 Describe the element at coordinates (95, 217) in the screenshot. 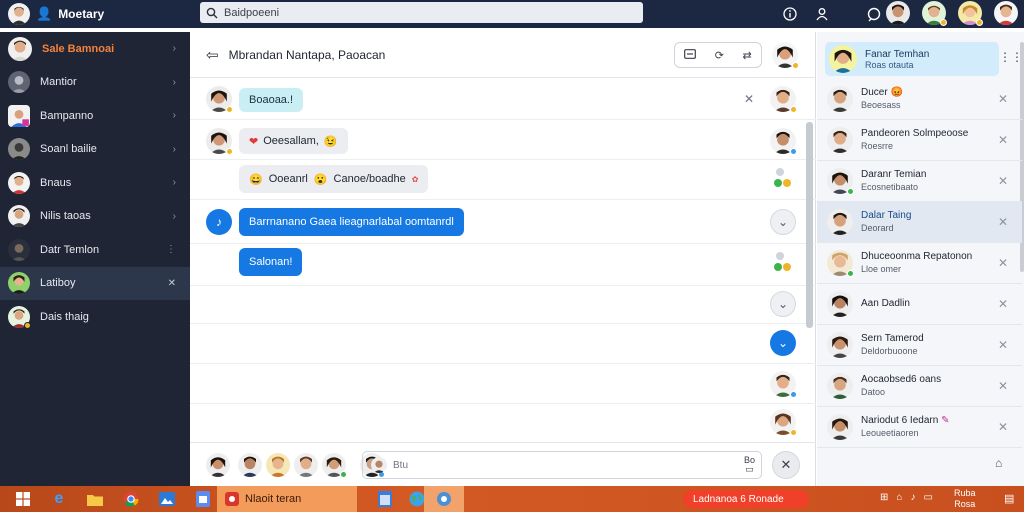

I see `sidebar-item-nilis: Nilis taoas ›` at that location.